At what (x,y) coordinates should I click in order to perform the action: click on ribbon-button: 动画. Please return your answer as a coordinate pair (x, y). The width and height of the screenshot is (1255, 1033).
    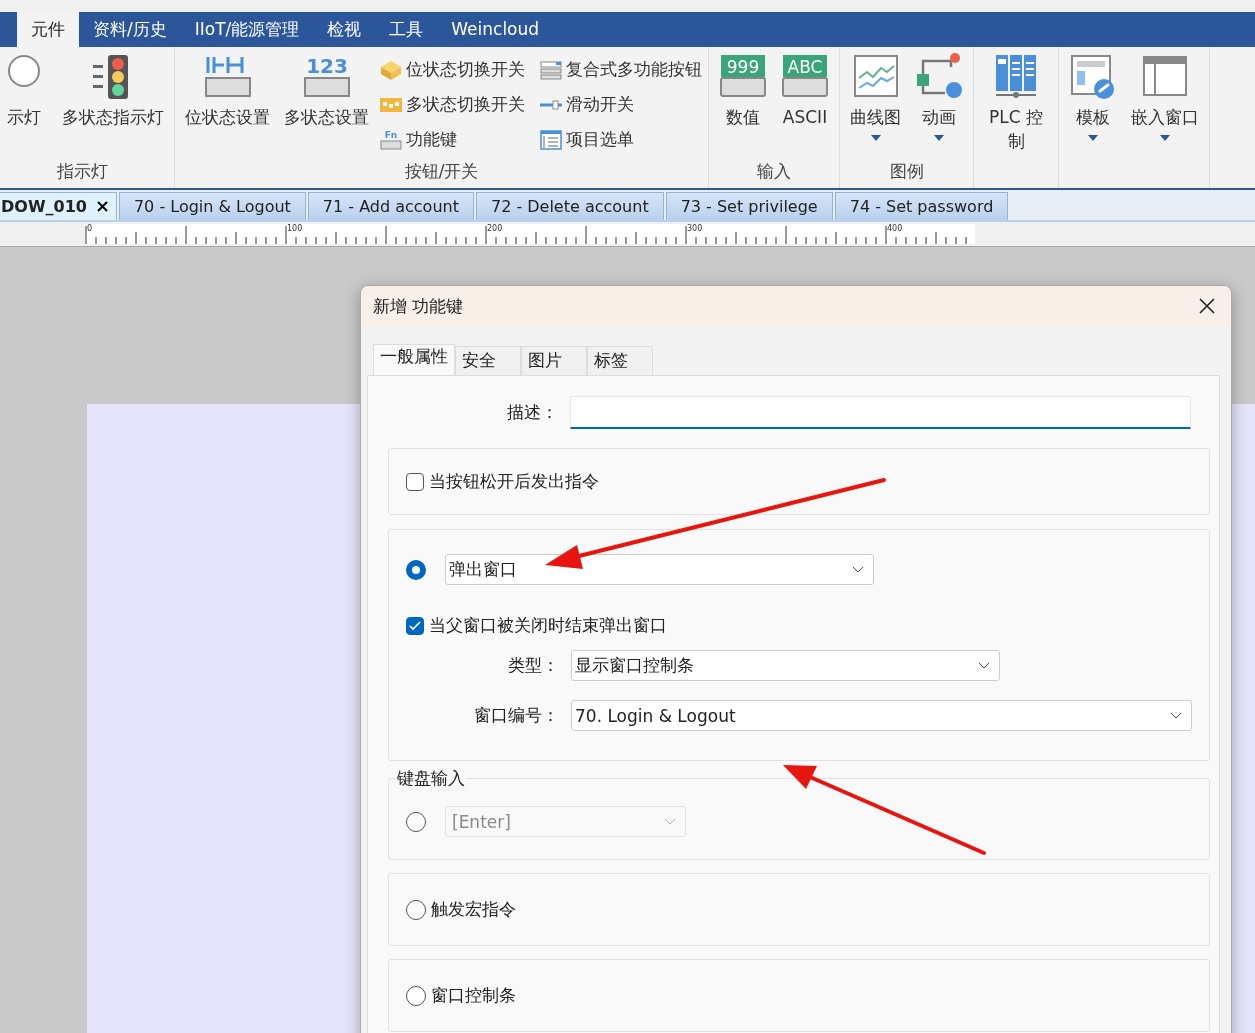
    Looking at the image, I should click on (939, 94).